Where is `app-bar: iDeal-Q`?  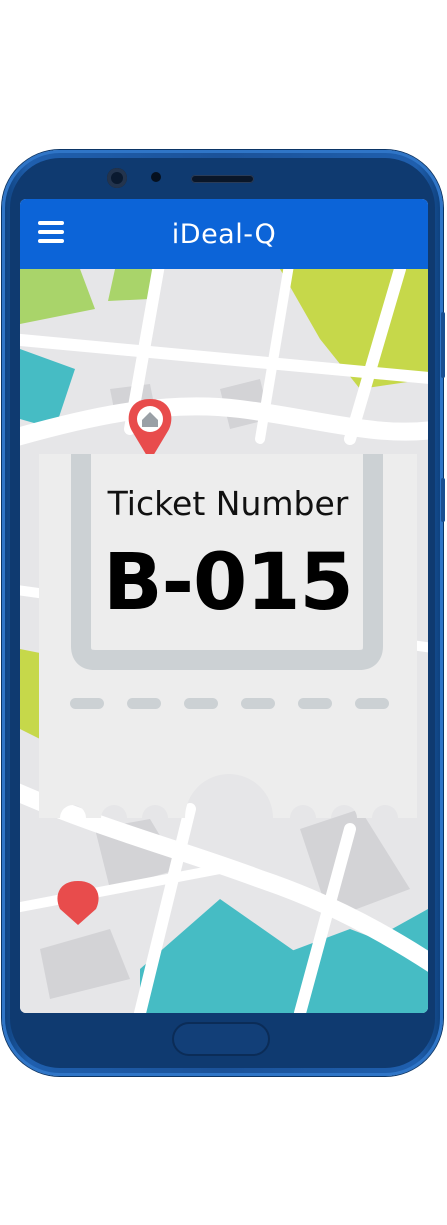 app-bar: iDeal-Q is located at coordinates (224, 234).